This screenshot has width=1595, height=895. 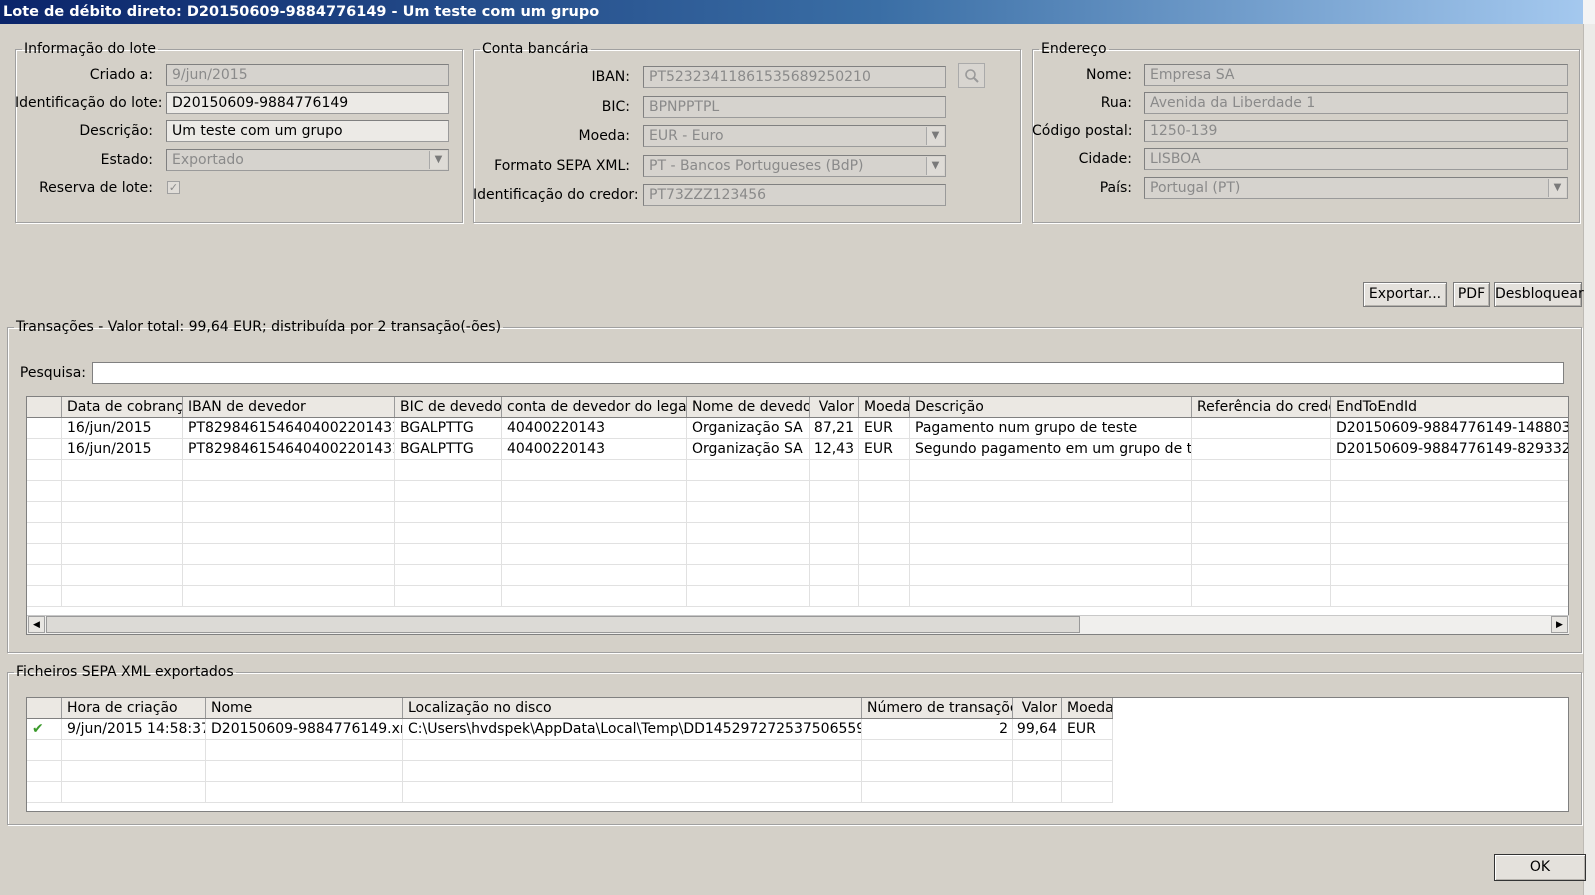 What do you see at coordinates (307, 160) in the screenshot?
I see `state-select: Exportado ▼` at bounding box center [307, 160].